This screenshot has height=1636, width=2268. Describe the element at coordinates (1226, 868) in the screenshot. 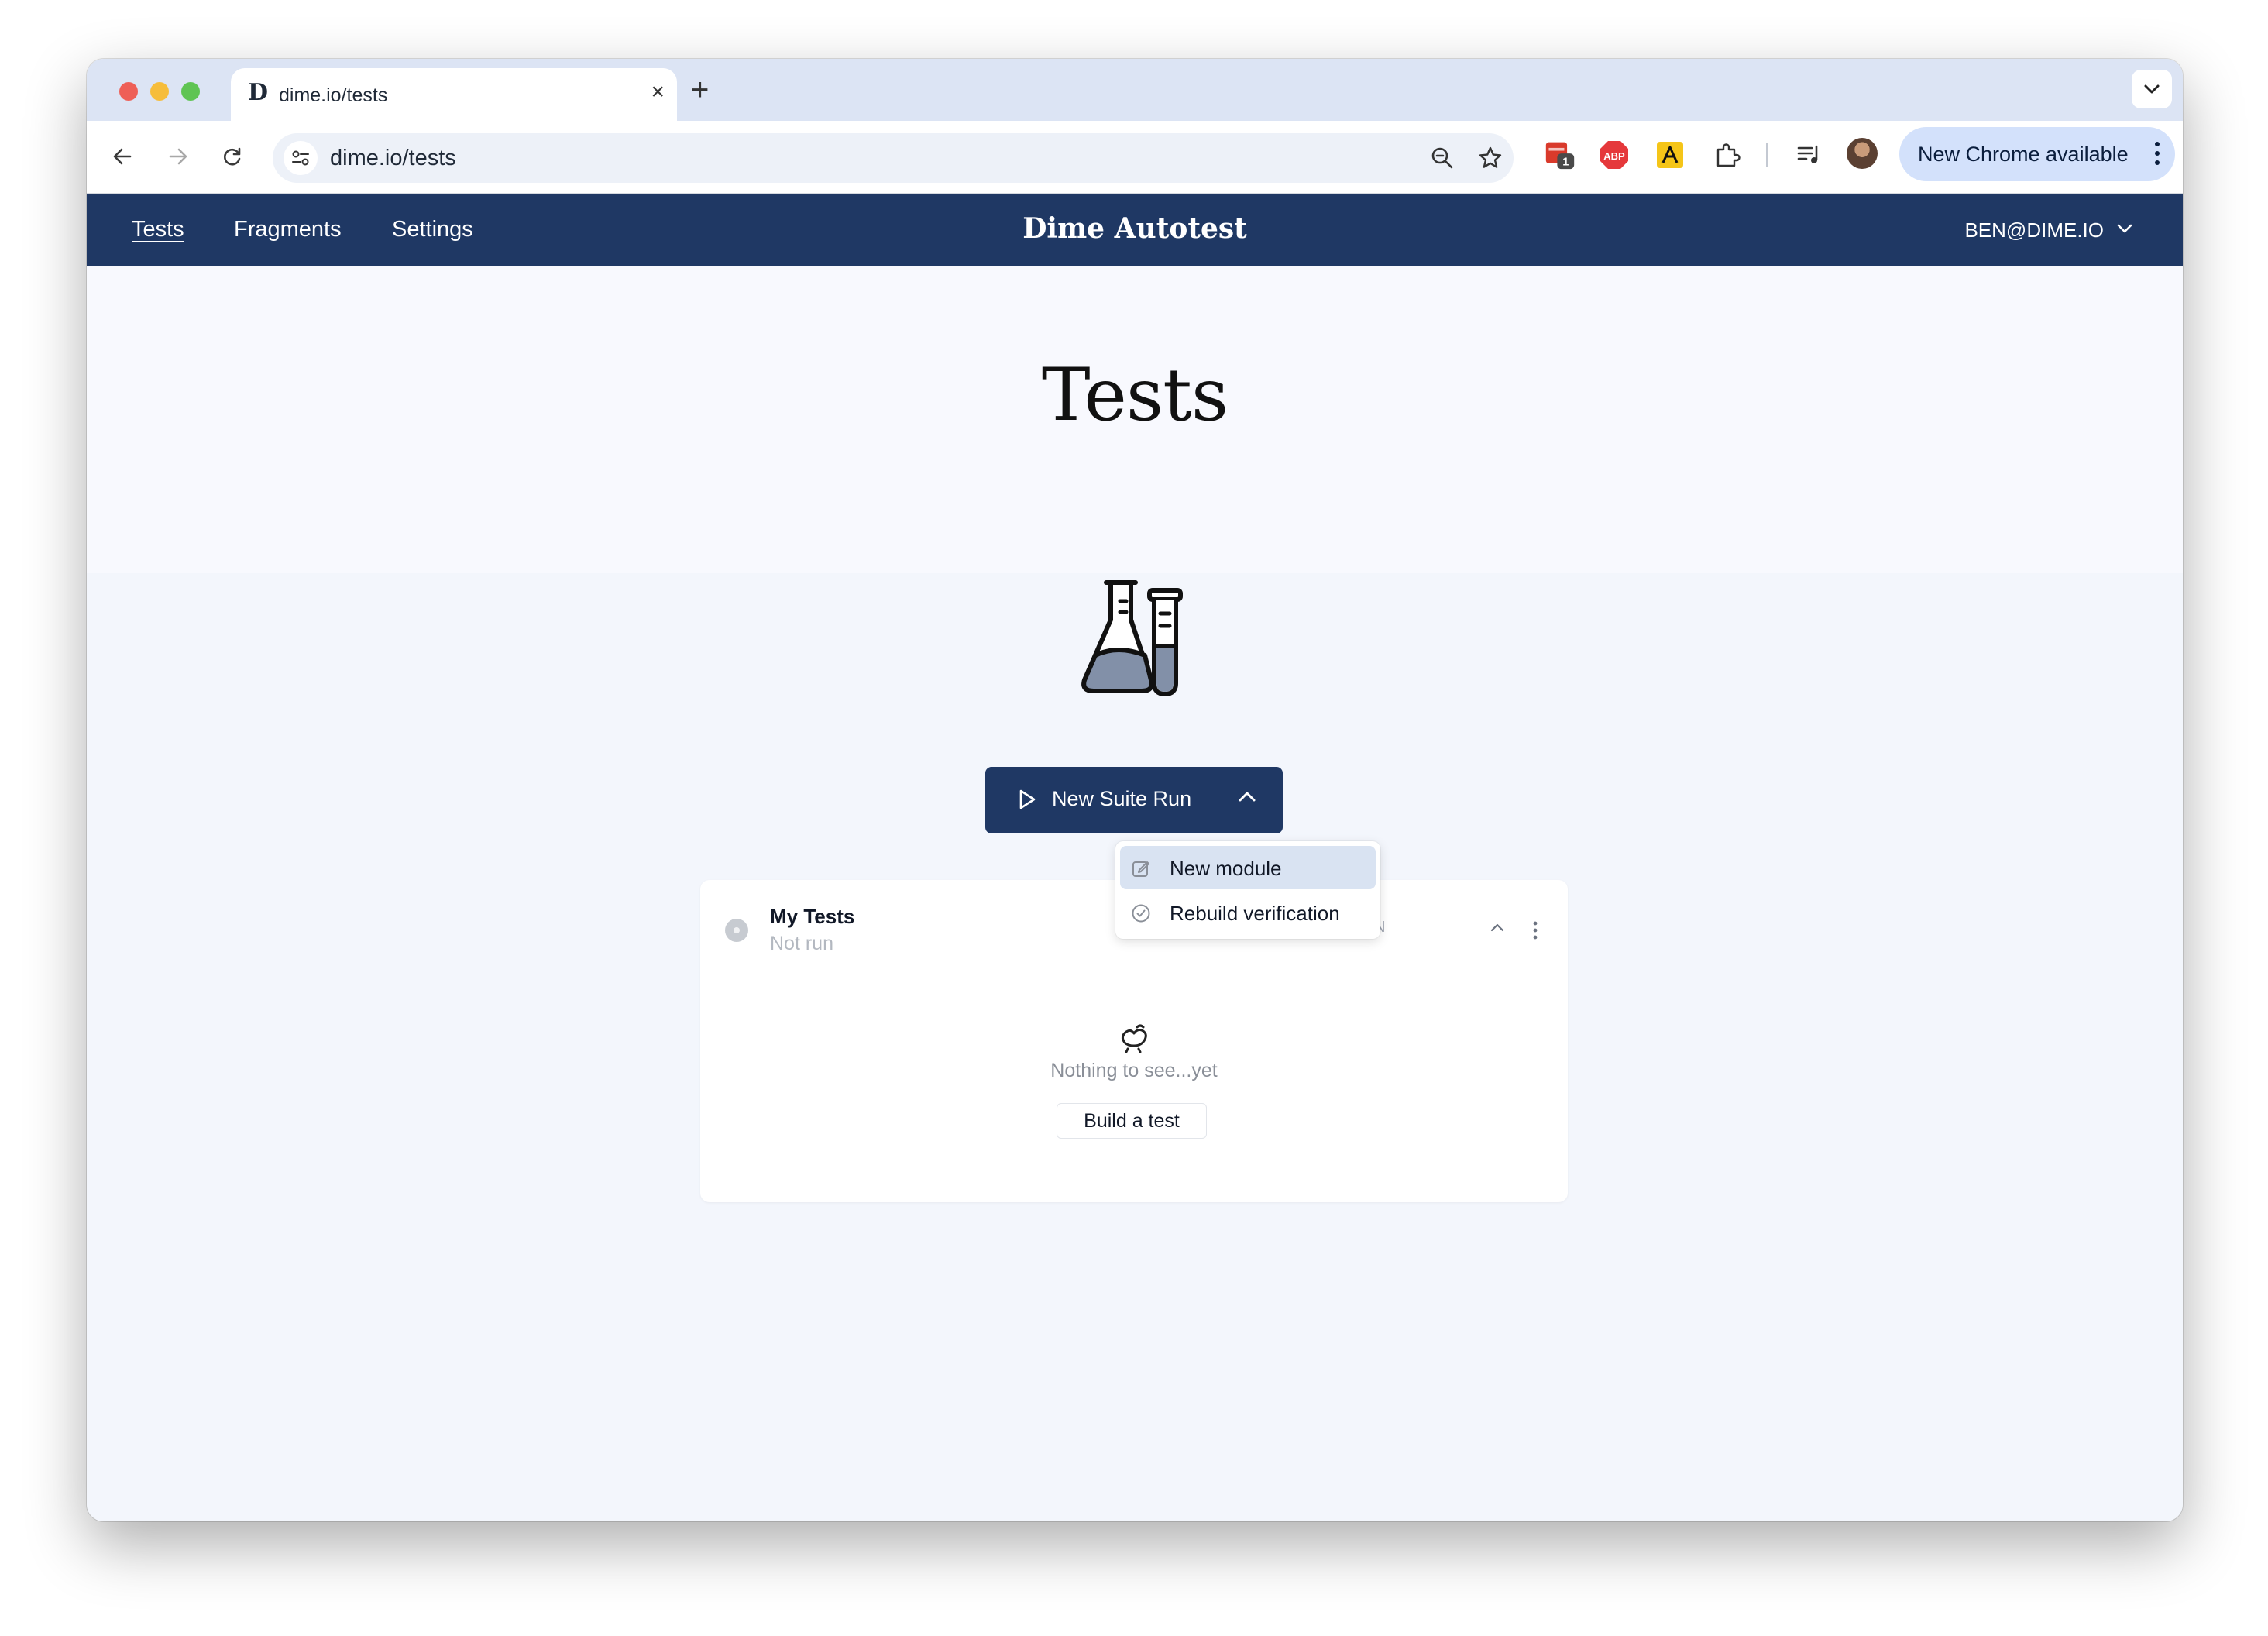

I see `menu-item-label: New module` at that location.